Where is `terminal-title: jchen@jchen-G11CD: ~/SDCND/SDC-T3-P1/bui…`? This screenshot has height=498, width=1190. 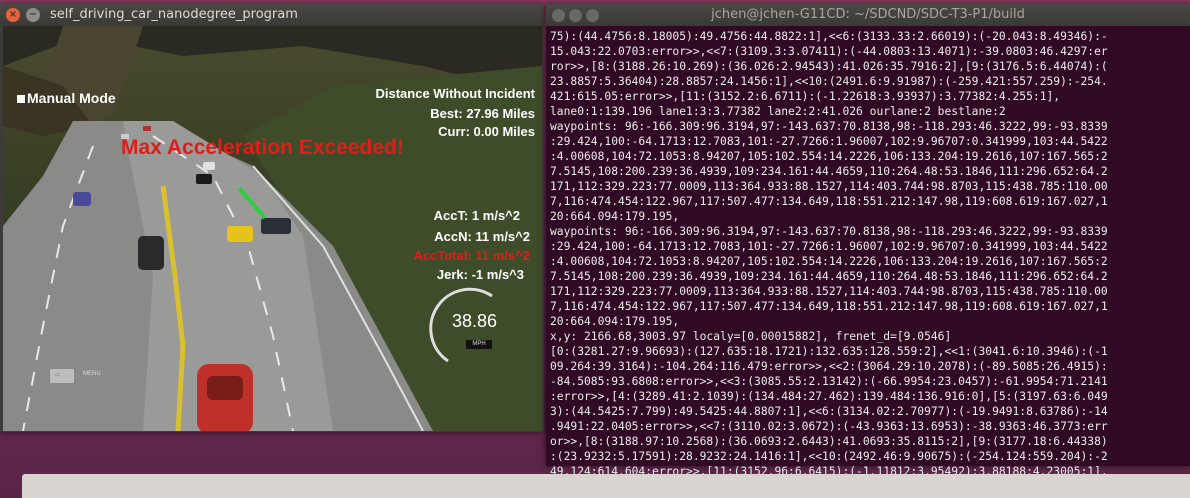 terminal-title: jchen@jchen-G11CD: ~/SDCND/SDC-T3-P1/bui… is located at coordinates (868, 14).